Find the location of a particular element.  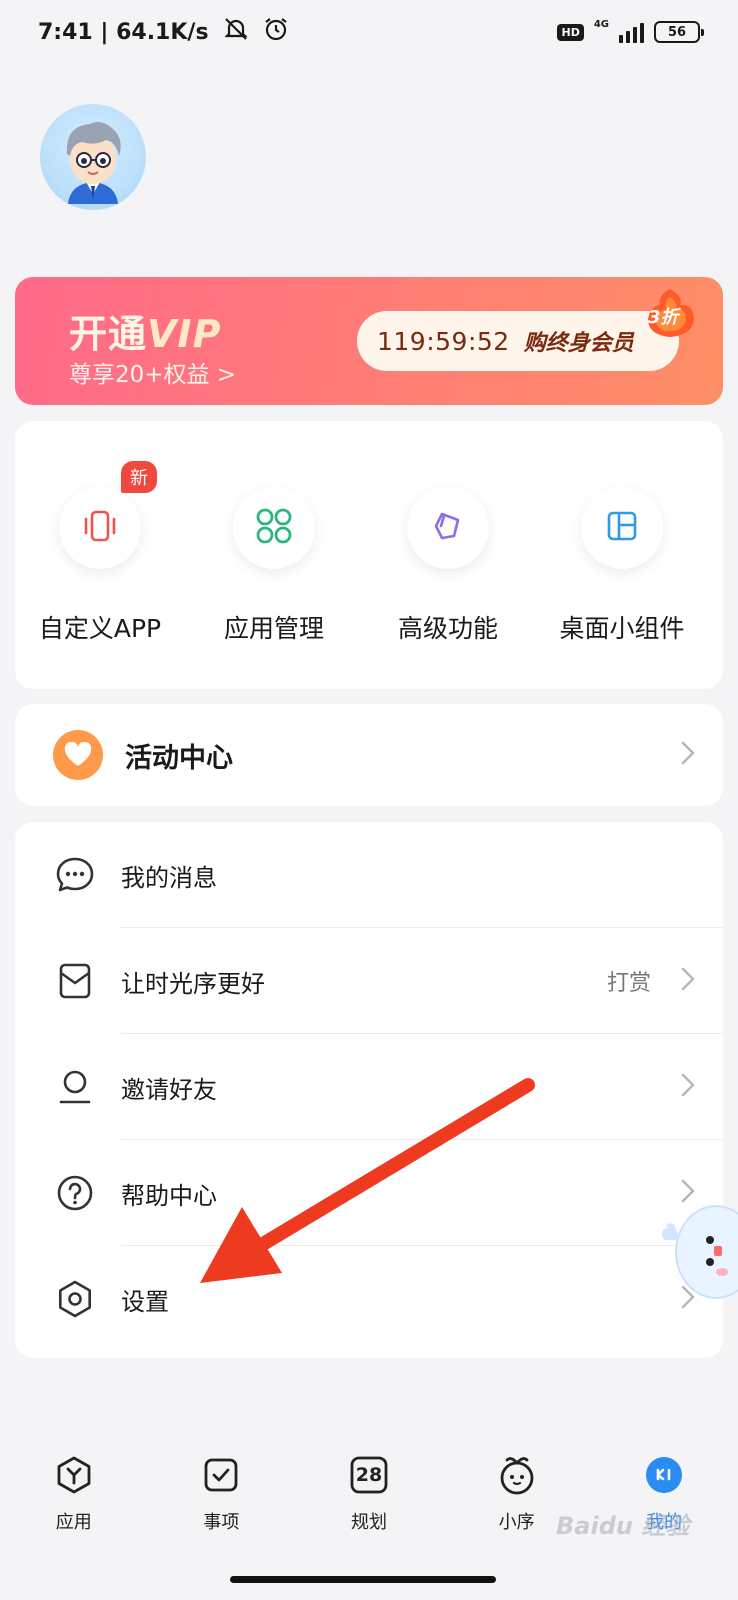

nav-label: 规划 is located at coordinates (368, 1522).